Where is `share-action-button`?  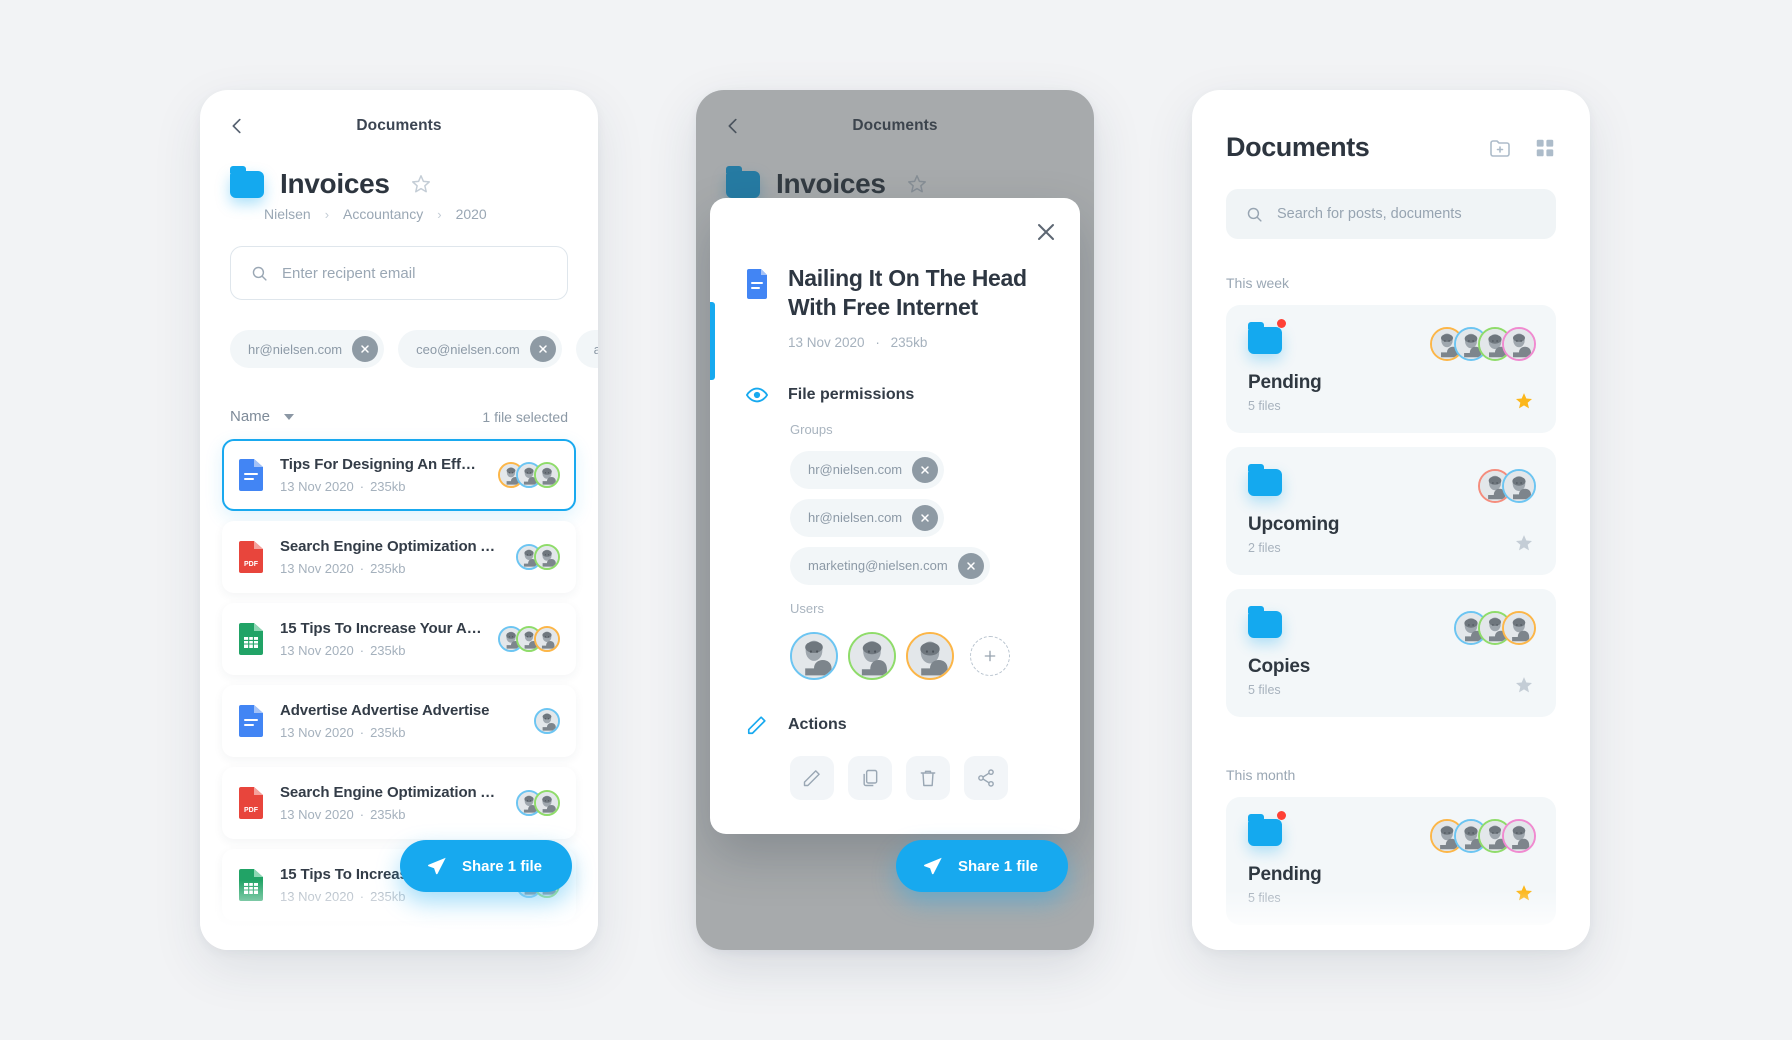
share-action-button is located at coordinates (986, 777).